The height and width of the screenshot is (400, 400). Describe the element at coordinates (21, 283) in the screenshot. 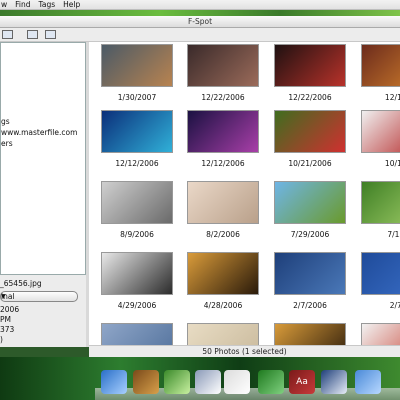

I see `info-filename: _65456.jpg` at that location.